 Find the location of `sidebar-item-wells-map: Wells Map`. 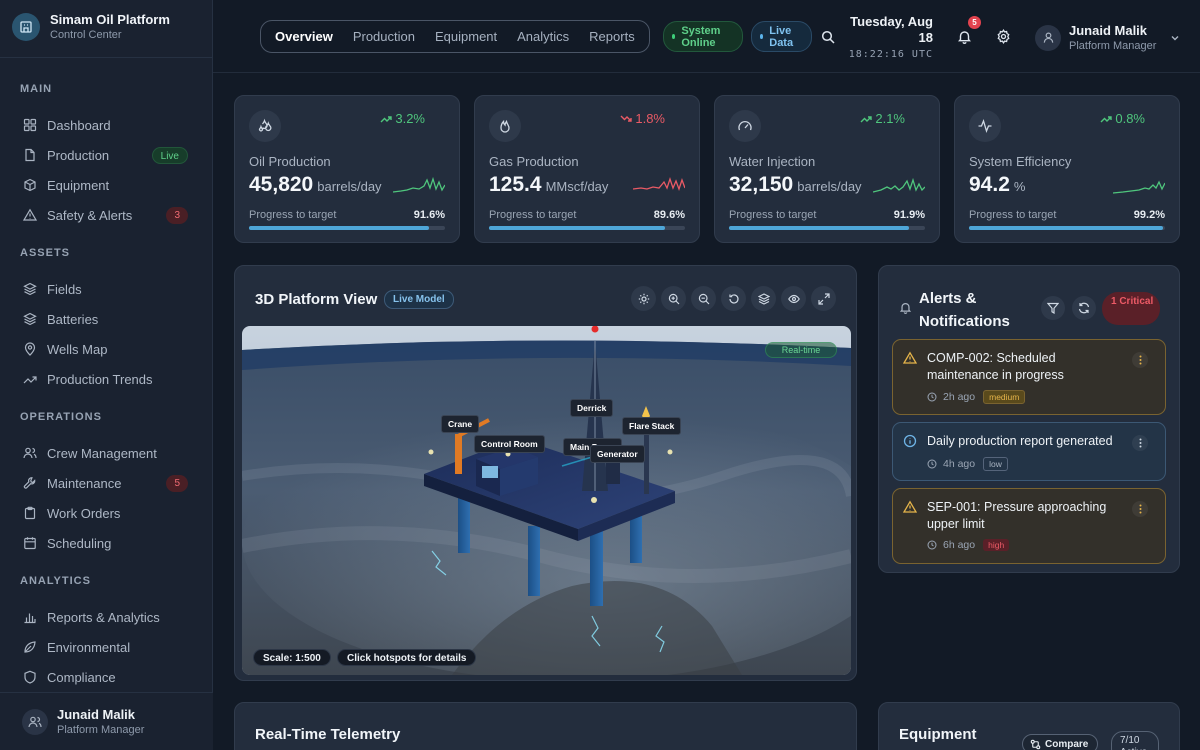

sidebar-item-wells-map: Wells Map is located at coordinates (106, 349).